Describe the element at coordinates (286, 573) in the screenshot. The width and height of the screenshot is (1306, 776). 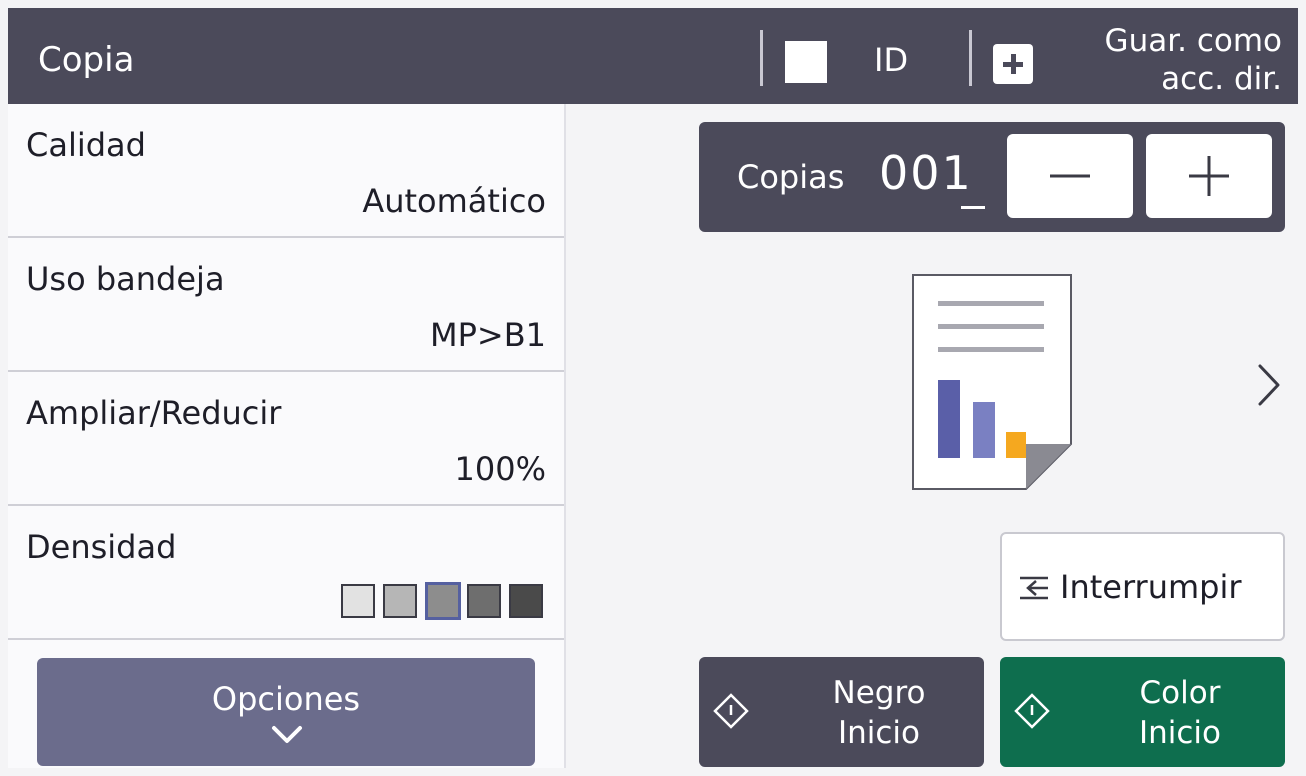
I see `setting-row-density: Densidad` at that location.